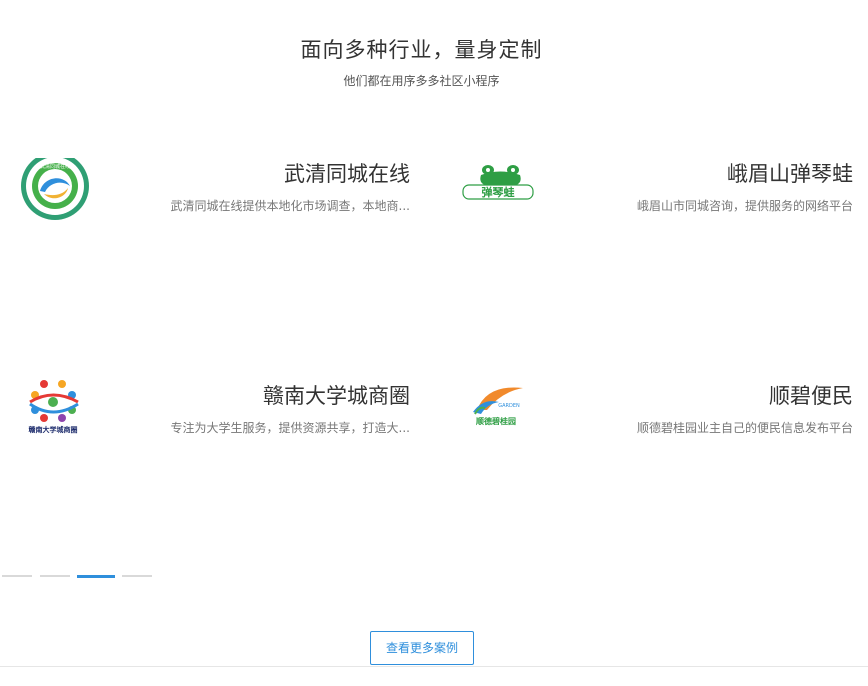 The width and height of the screenshot is (868, 686). What do you see at coordinates (496, 421) in the screenshot?
I see `garden-logo-text: 顺德碧桂园` at bounding box center [496, 421].